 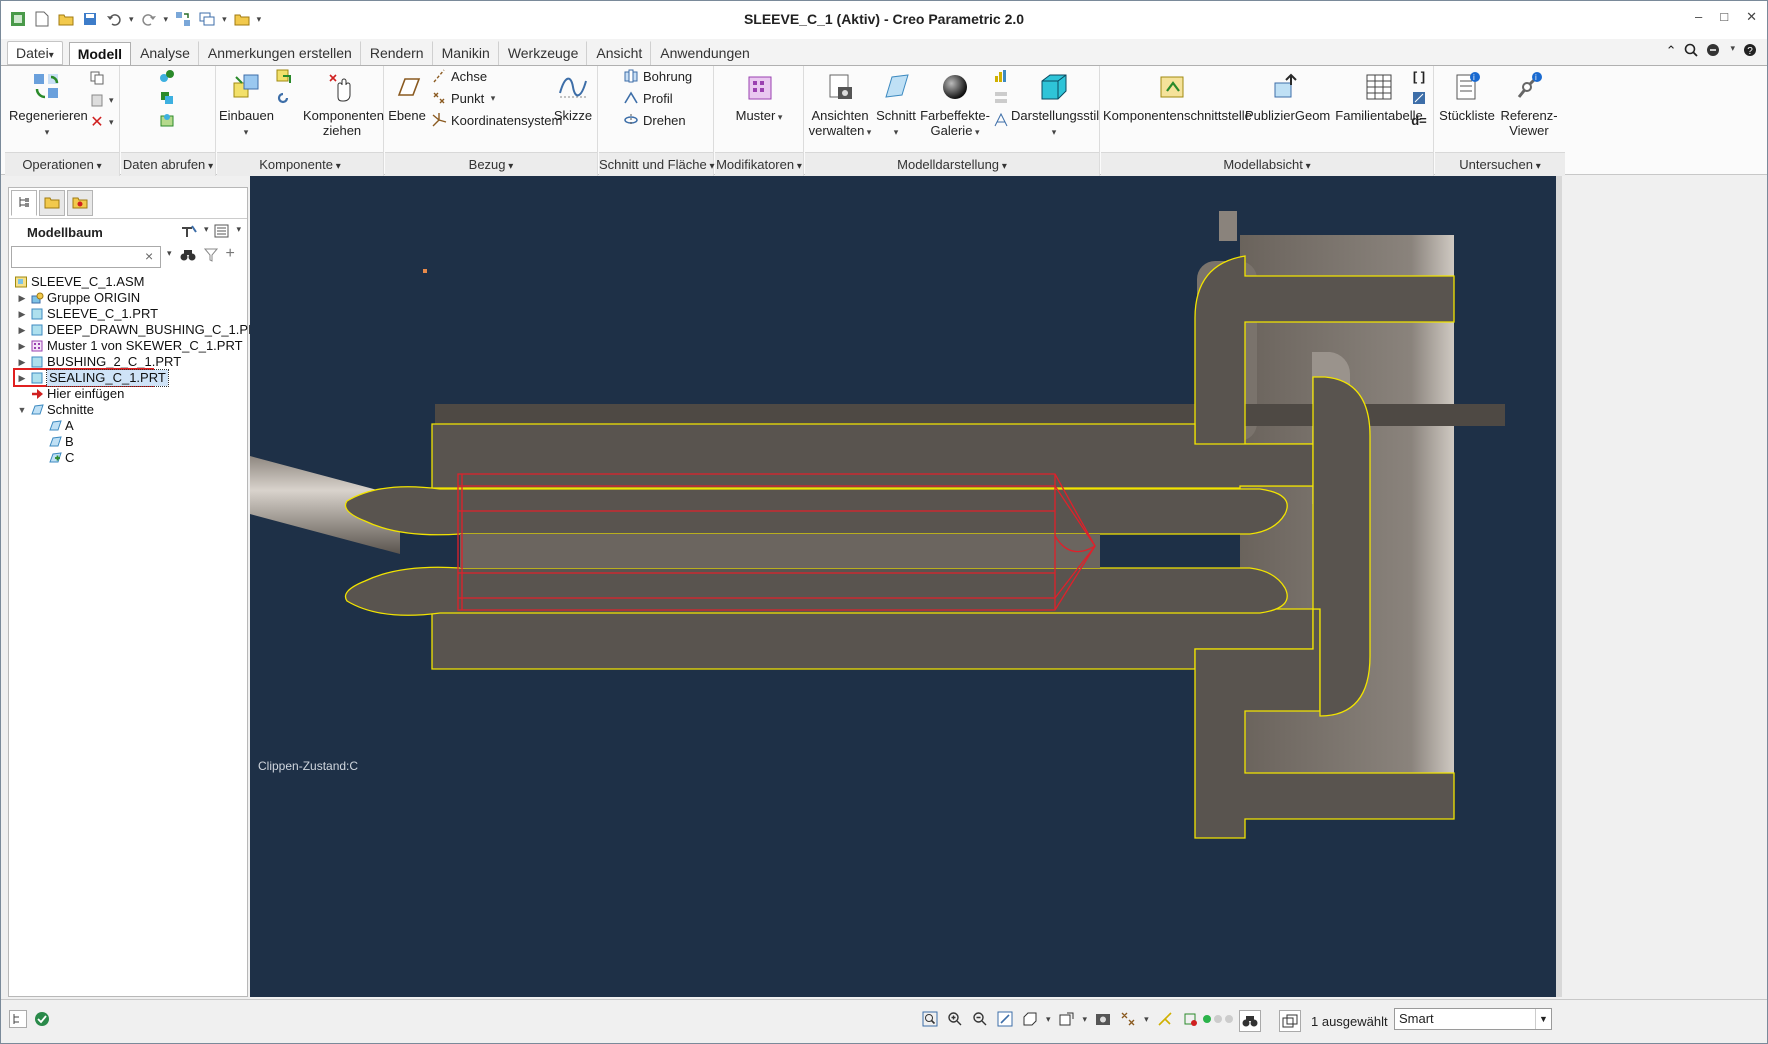 What do you see at coordinates (1001, 120) in the screenshot?
I see `display-tool-3-button` at bounding box center [1001, 120].